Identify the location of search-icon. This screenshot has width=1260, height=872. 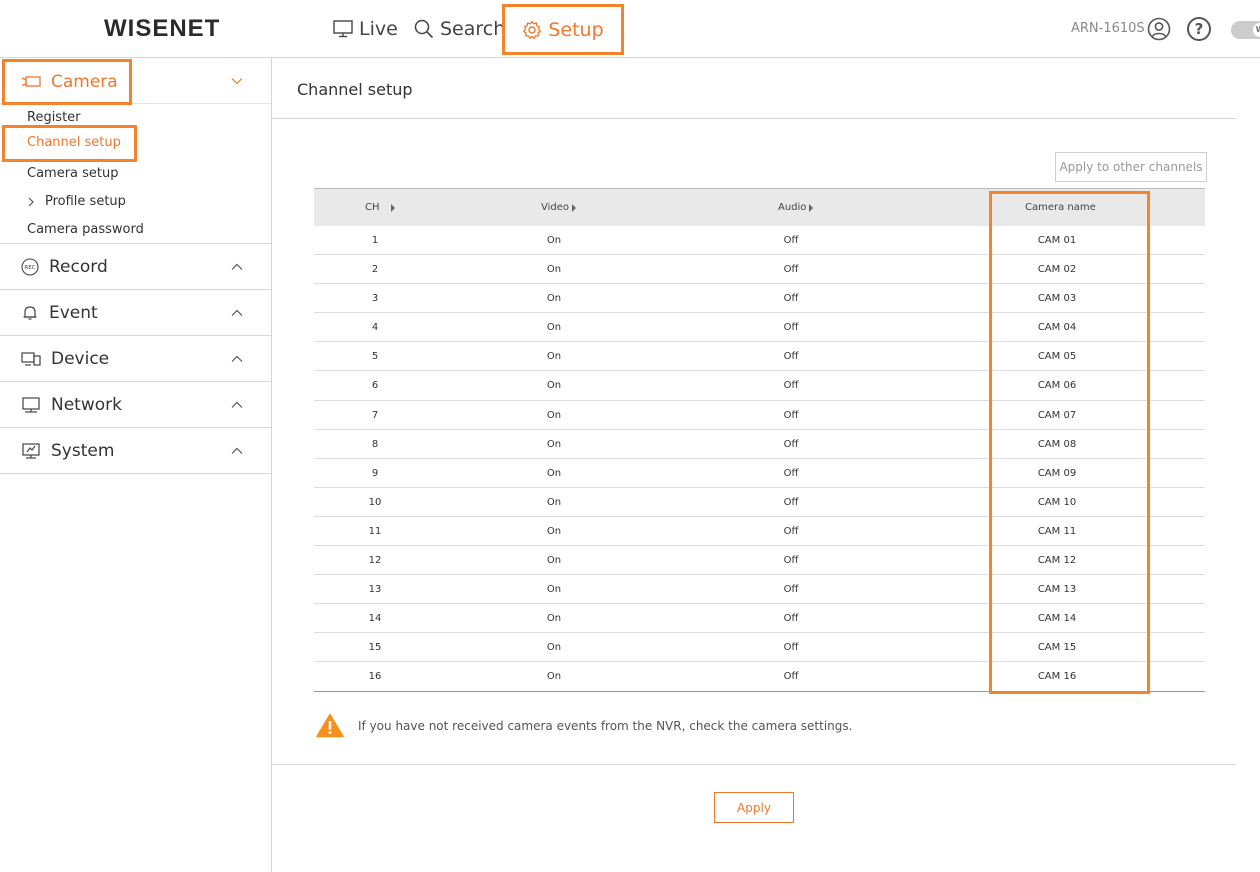
(424, 29).